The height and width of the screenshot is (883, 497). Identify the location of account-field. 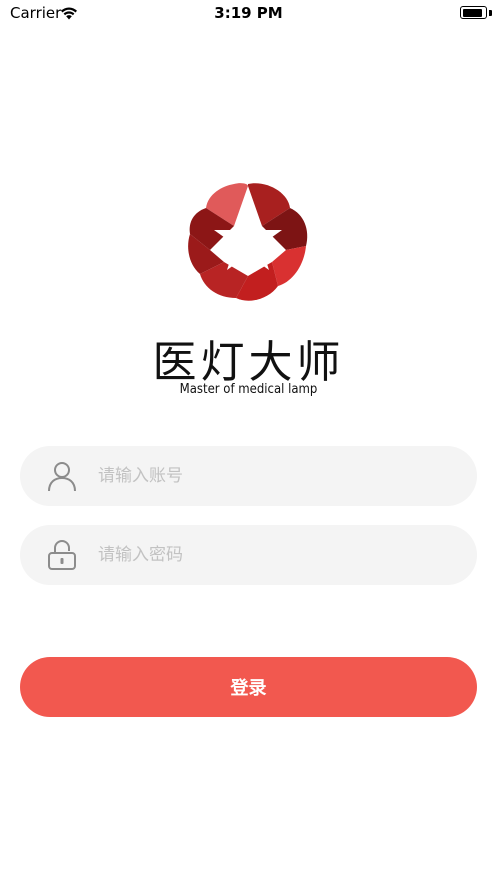
(248, 476).